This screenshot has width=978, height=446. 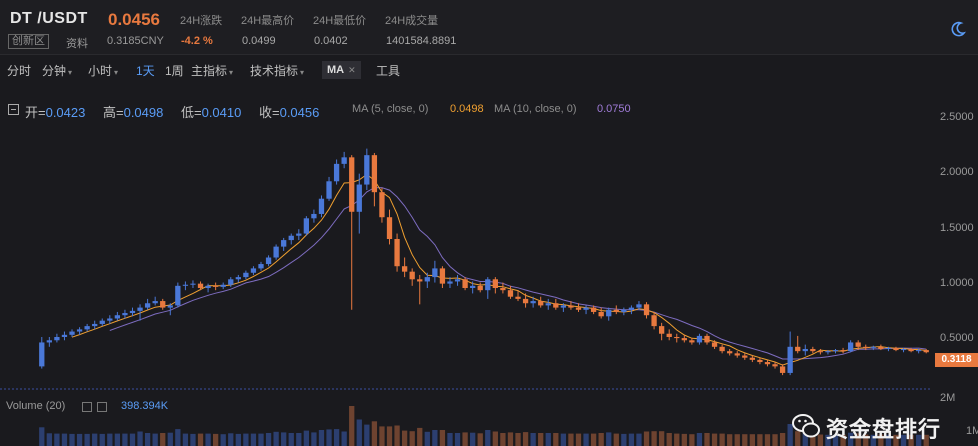 What do you see at coordinates (806, 426) in the screenshot?
I see `wechat-icon` at bounding box center [806, 426].